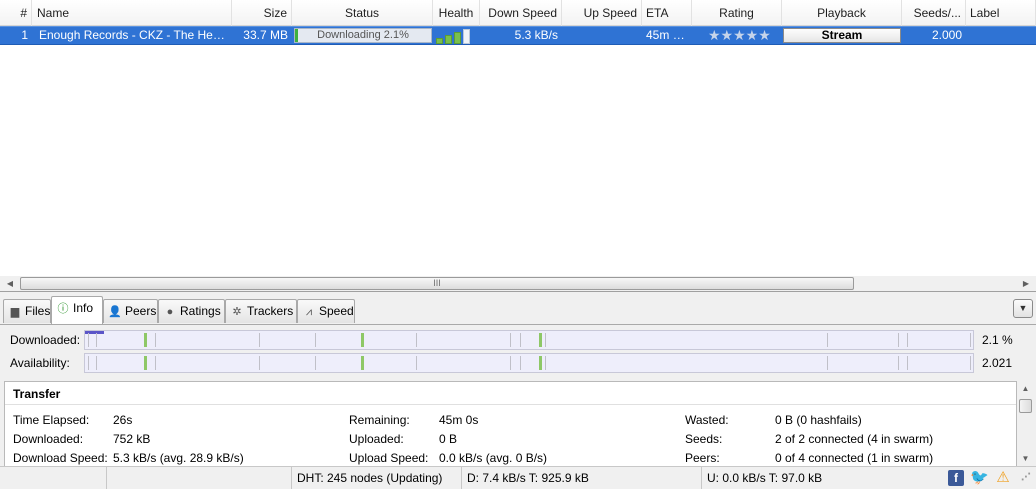 This screenshot has height=489, width=1036. What do you see at coordinates (739, 35) in the screenshot?
I see `rating-stars: ★★★★★` at bounding box center [739, 35].